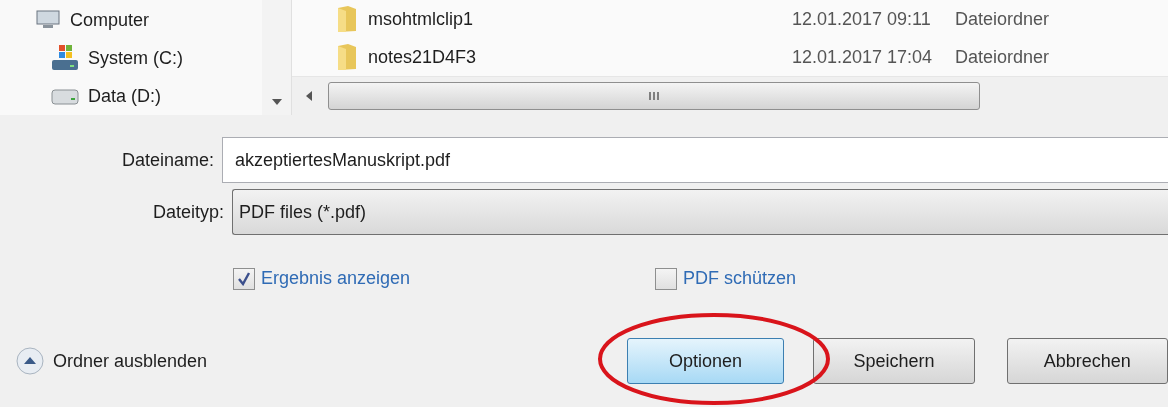 This screenshot has height=407, width=1168. I want to click on drive-icon, so click(65, 96).